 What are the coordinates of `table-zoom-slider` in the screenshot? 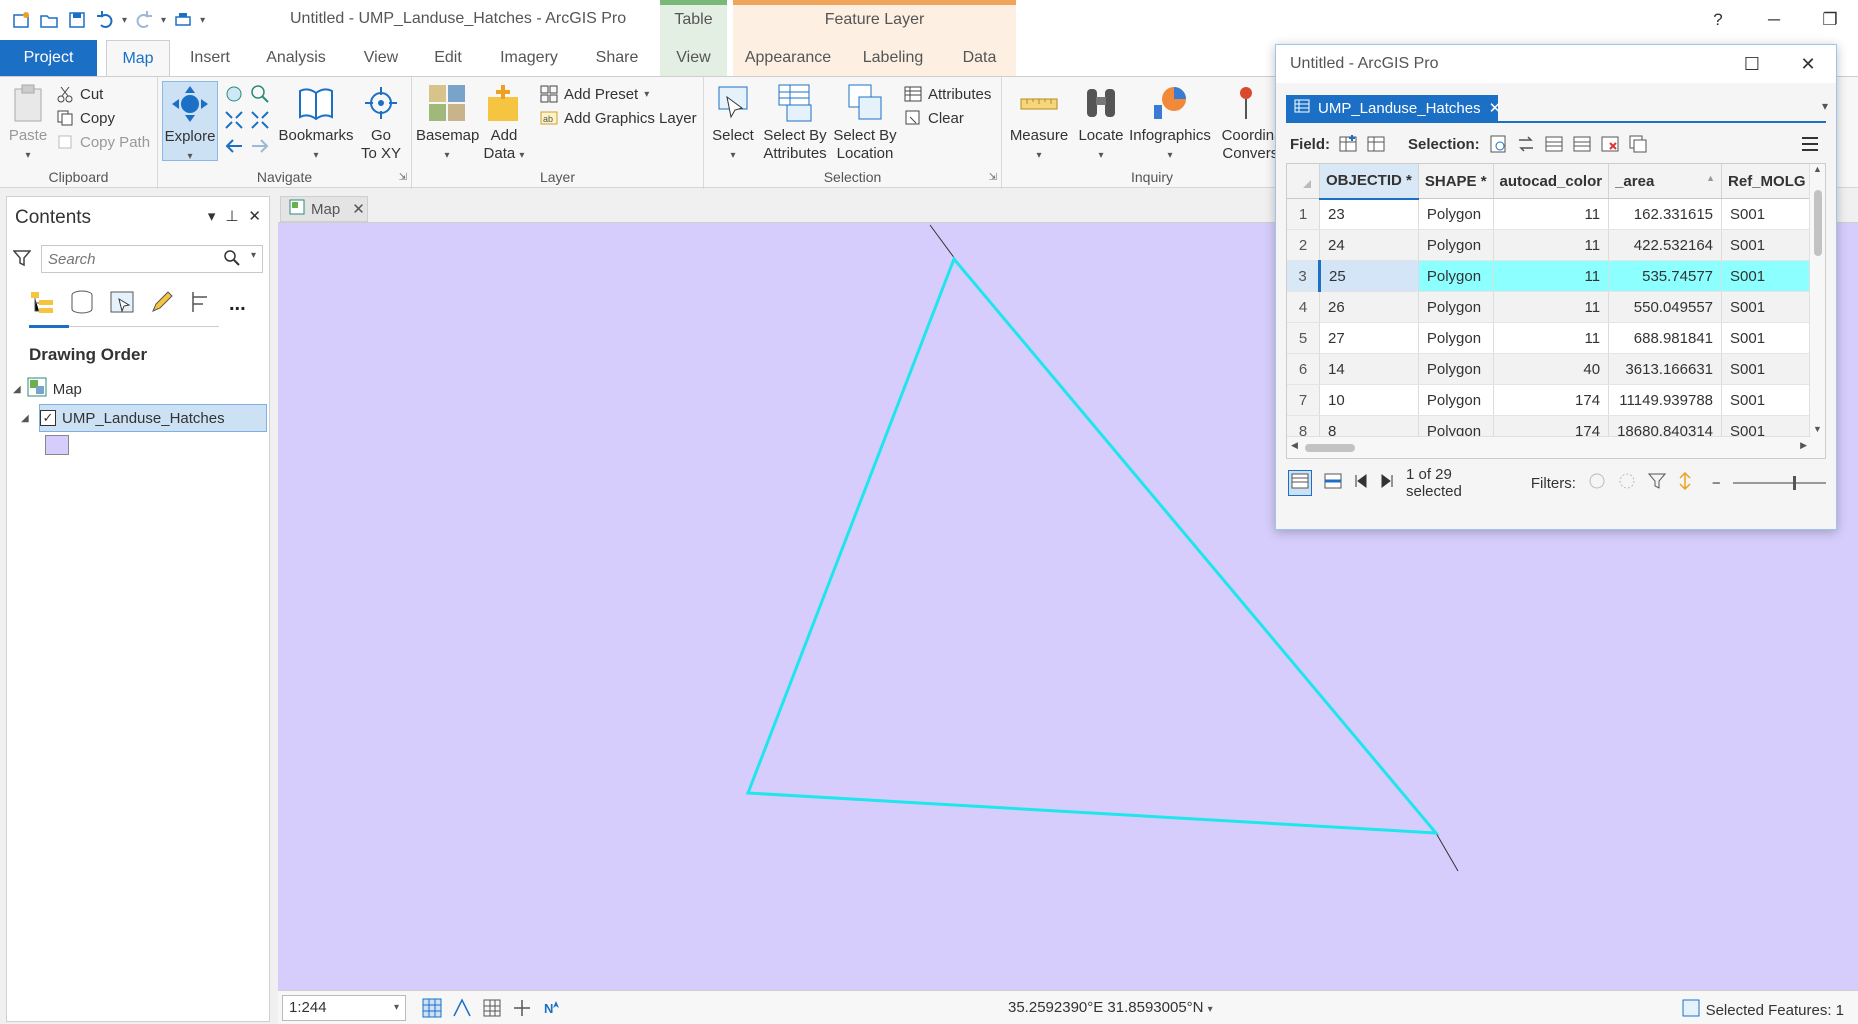 It's located at (1779, 483).